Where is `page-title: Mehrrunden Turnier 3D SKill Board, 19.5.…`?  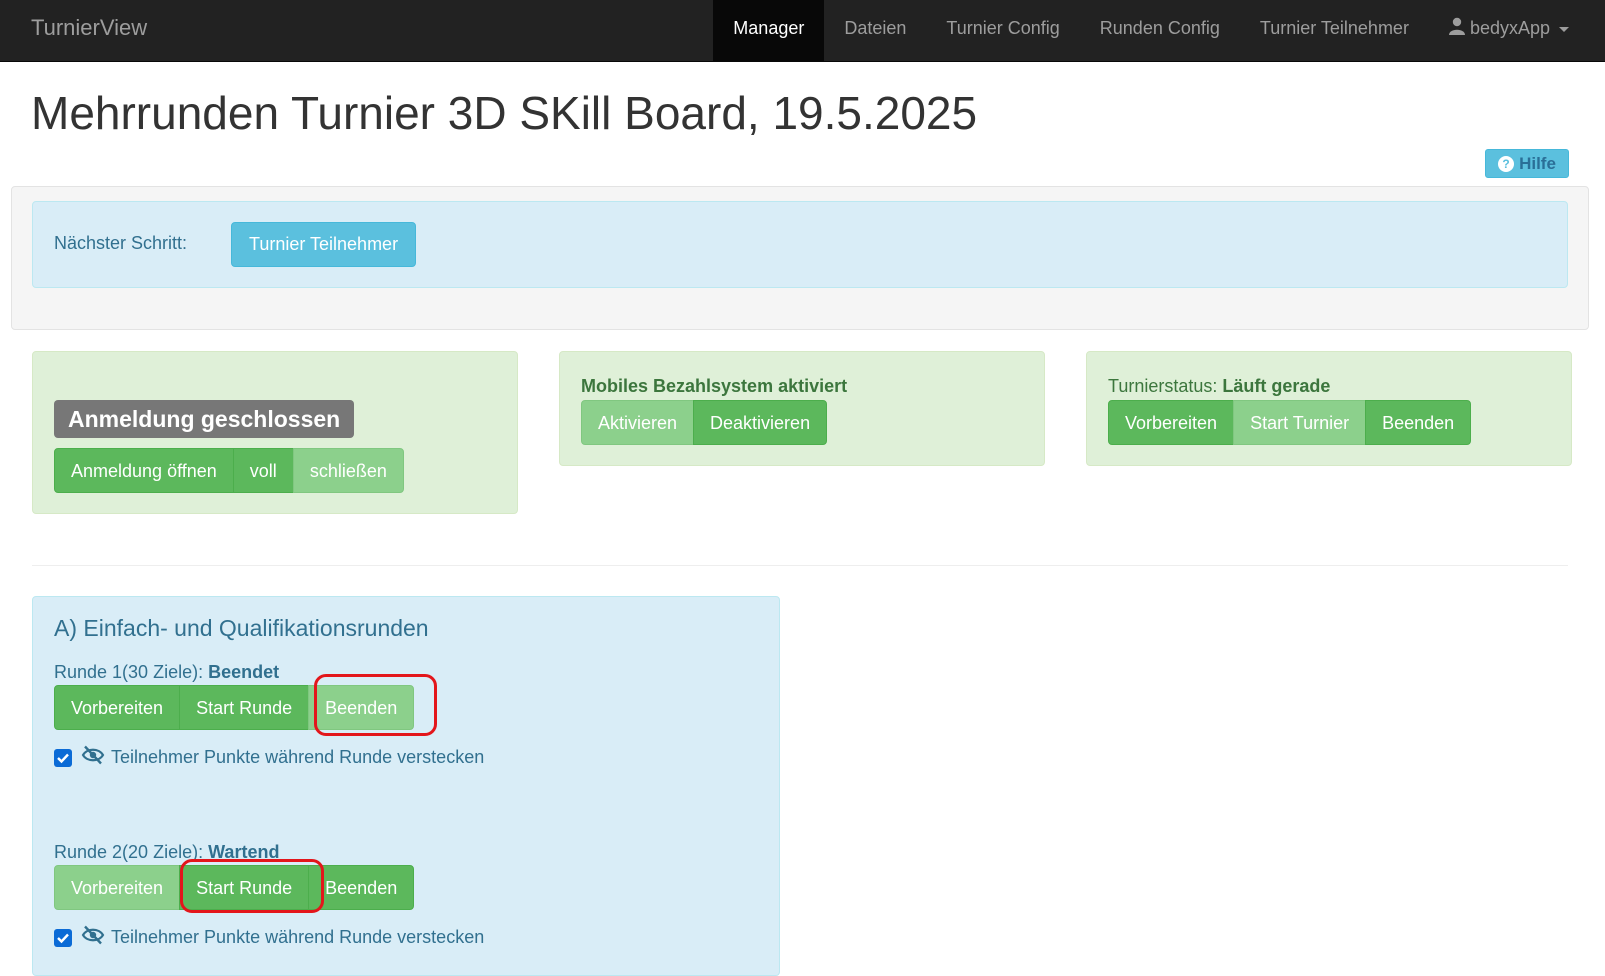 page-title: Mehrrunden Turnier 3D SKill Board, 19.5.… is located at coordinates (504, 113).